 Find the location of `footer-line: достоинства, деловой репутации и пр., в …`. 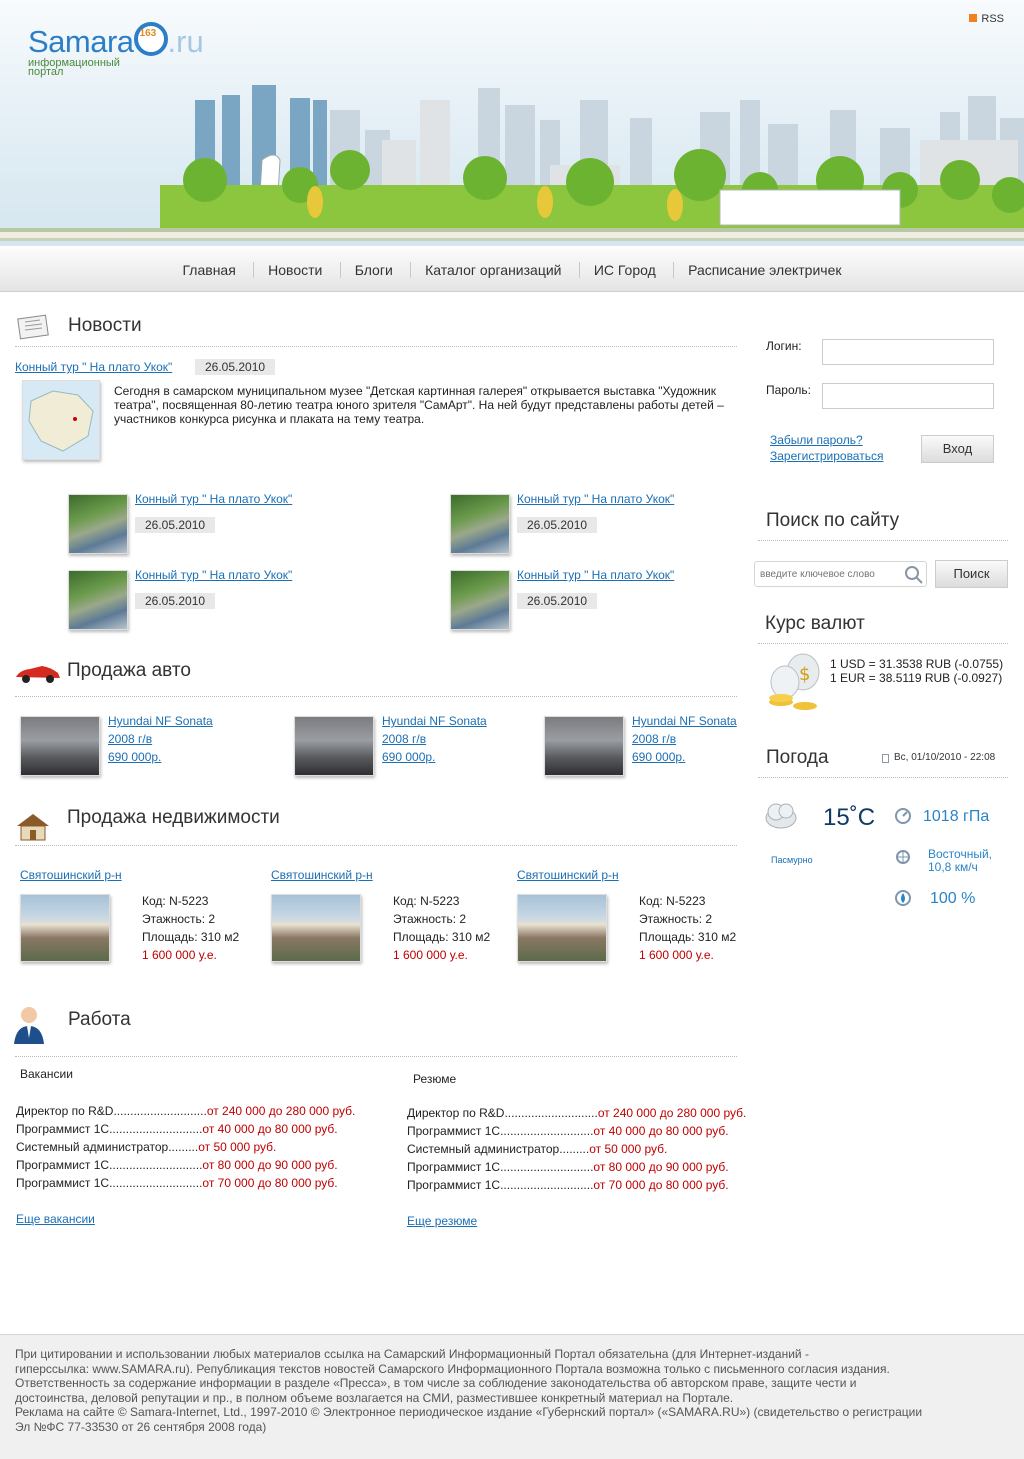

footer-line: достоинства, деловой репутации и пр., в … is located at coordinates (374, 1397).